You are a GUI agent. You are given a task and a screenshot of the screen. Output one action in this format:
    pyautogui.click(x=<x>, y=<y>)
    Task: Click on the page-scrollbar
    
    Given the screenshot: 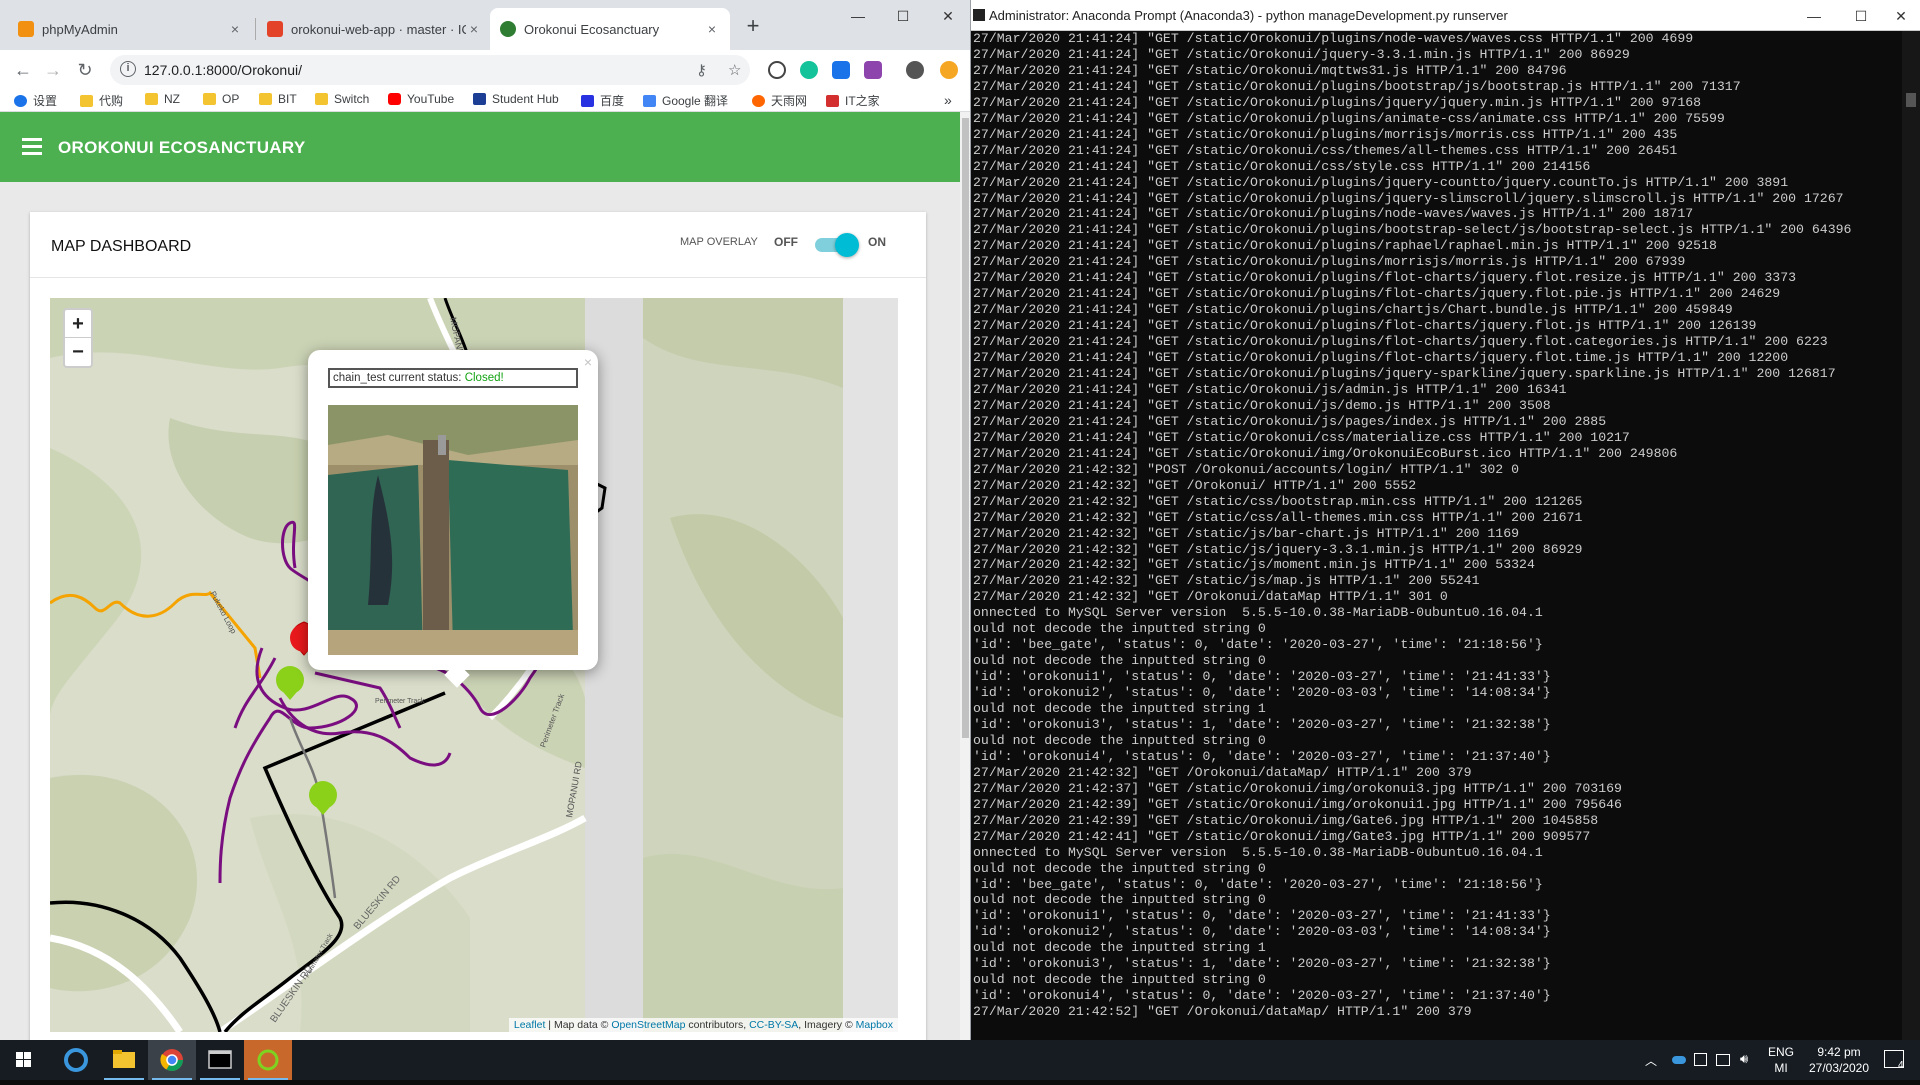 What is the action you would take?
    pyautogui.click(x=965, y=576)
    